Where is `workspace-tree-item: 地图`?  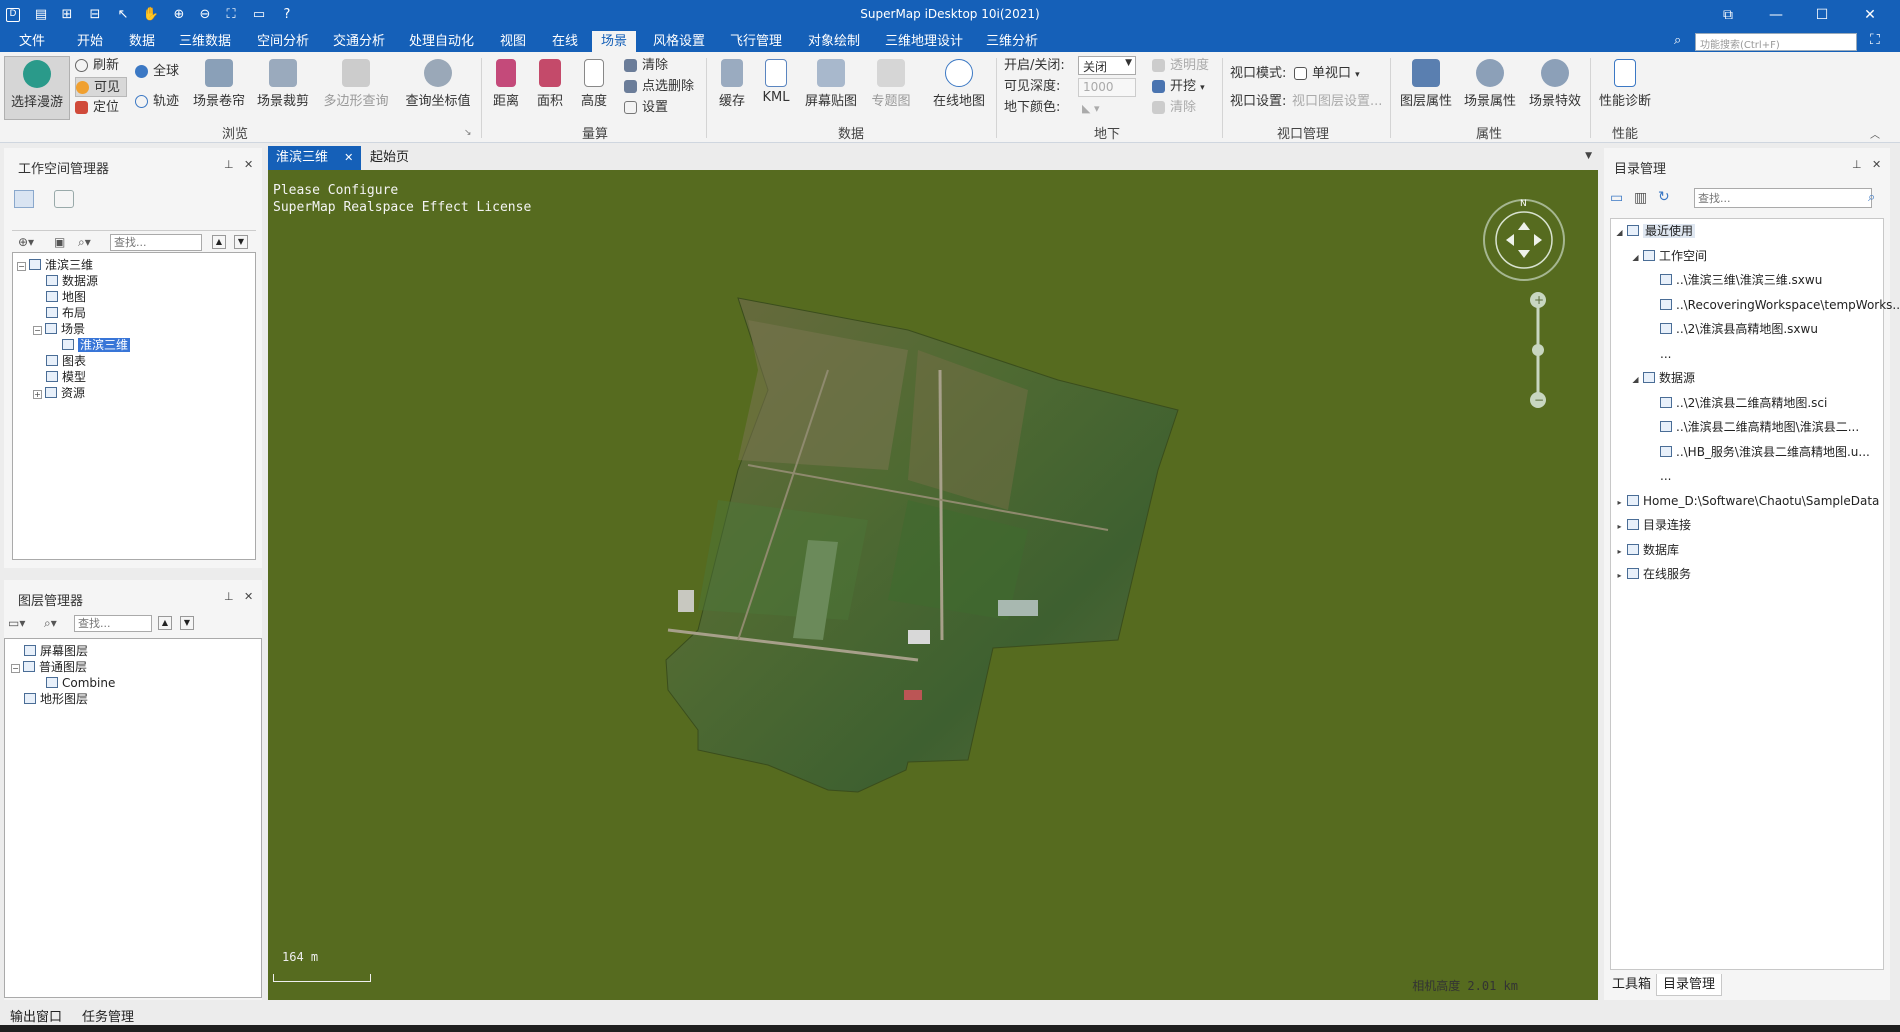 workspace-tree-item: 地图 is located at coordinates (59, 297).